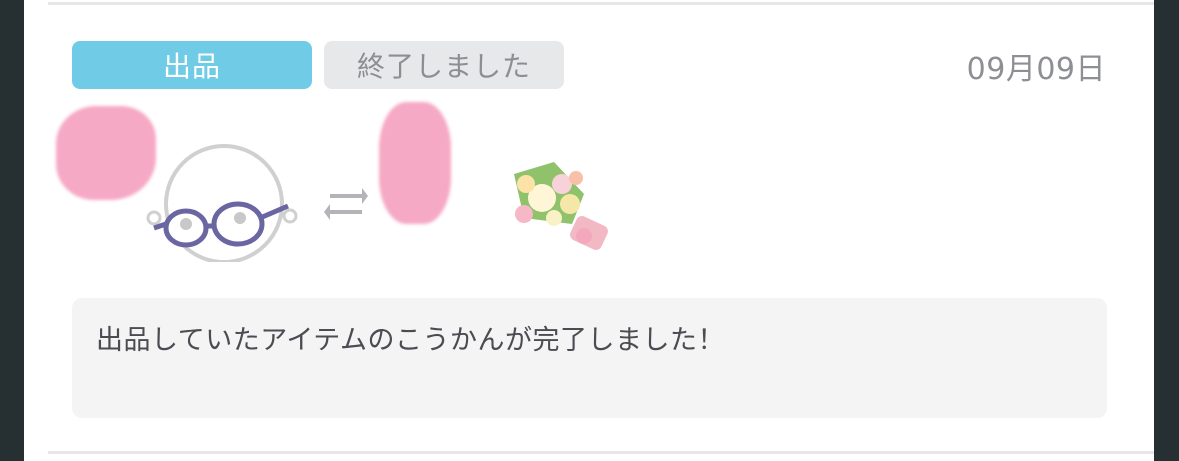  I want to click on type-badge: 出品, so click(192, 65).